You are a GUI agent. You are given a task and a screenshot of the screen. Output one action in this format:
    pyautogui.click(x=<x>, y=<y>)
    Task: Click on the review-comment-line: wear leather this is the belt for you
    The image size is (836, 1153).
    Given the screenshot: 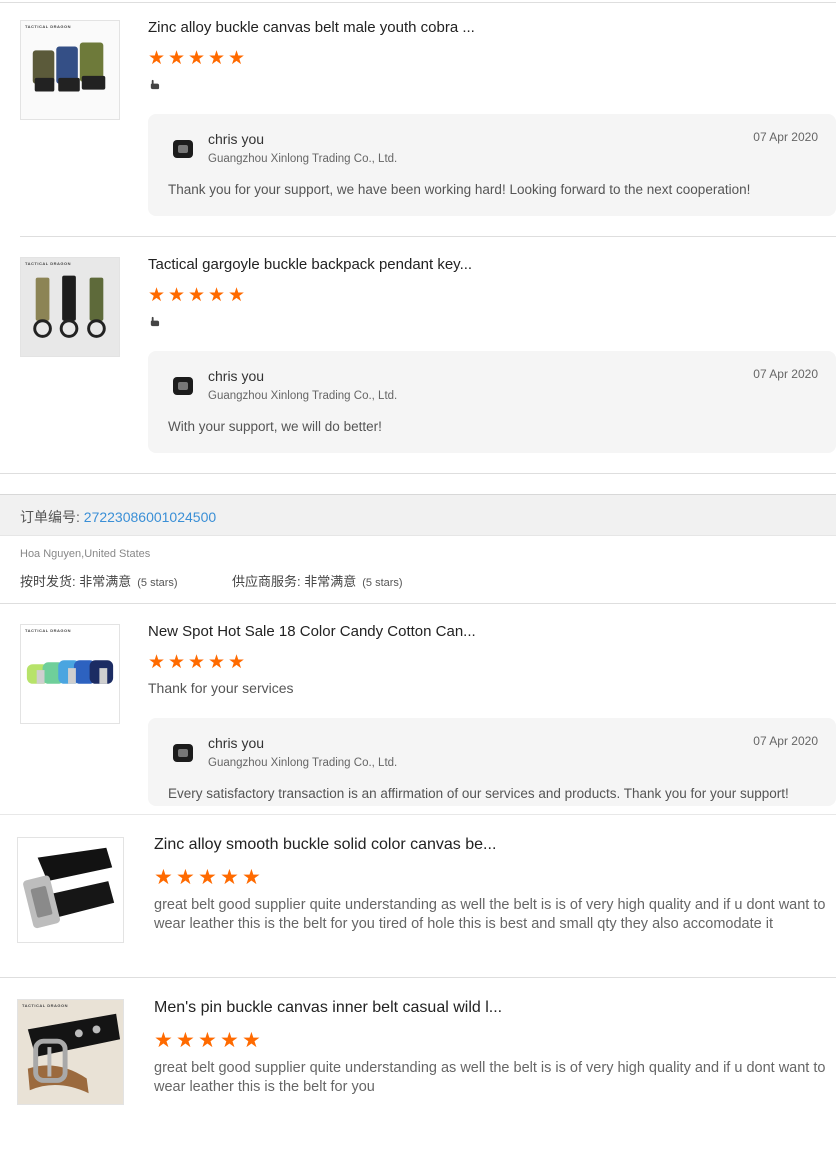 What is the action you would take?
    pyautogui.click(x=264, y=1087)
    